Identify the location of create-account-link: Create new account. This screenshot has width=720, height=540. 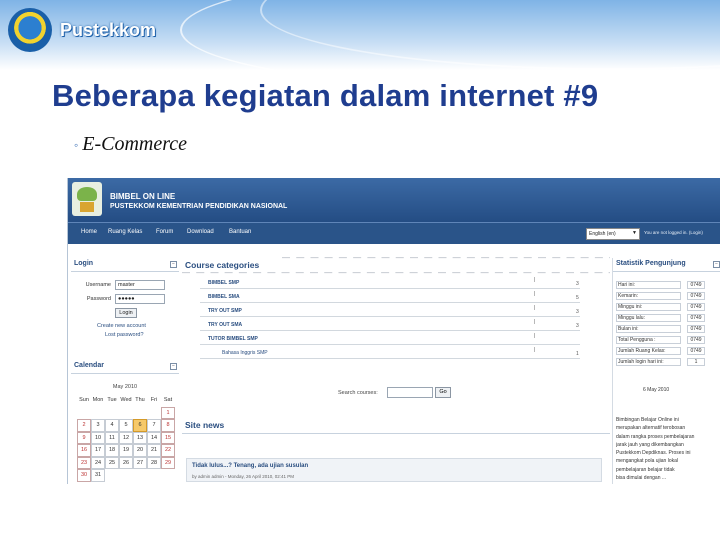
(121, 326).